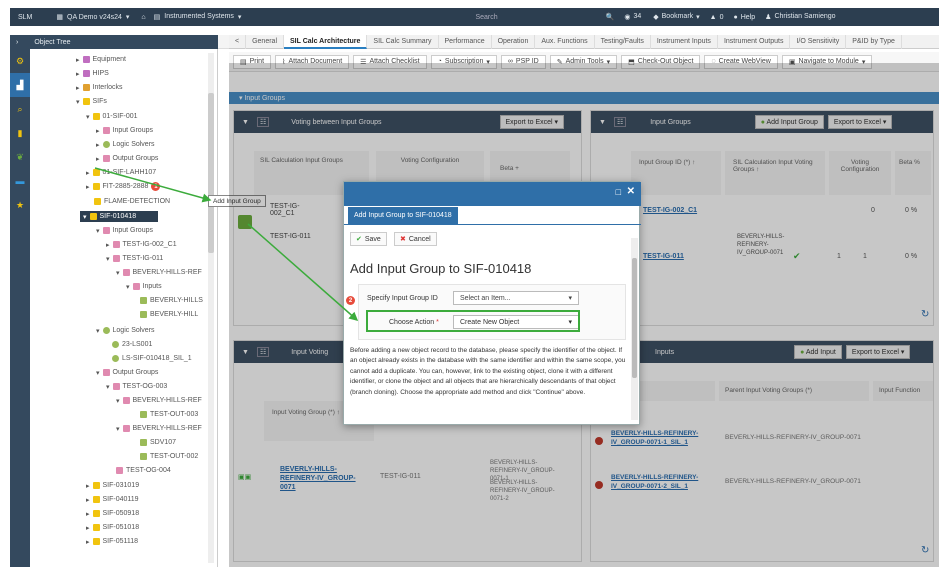 Image resolution: width=939 pixels, height=567 pixels. I want to click on tab-performance: Performance, so click(465, 41).